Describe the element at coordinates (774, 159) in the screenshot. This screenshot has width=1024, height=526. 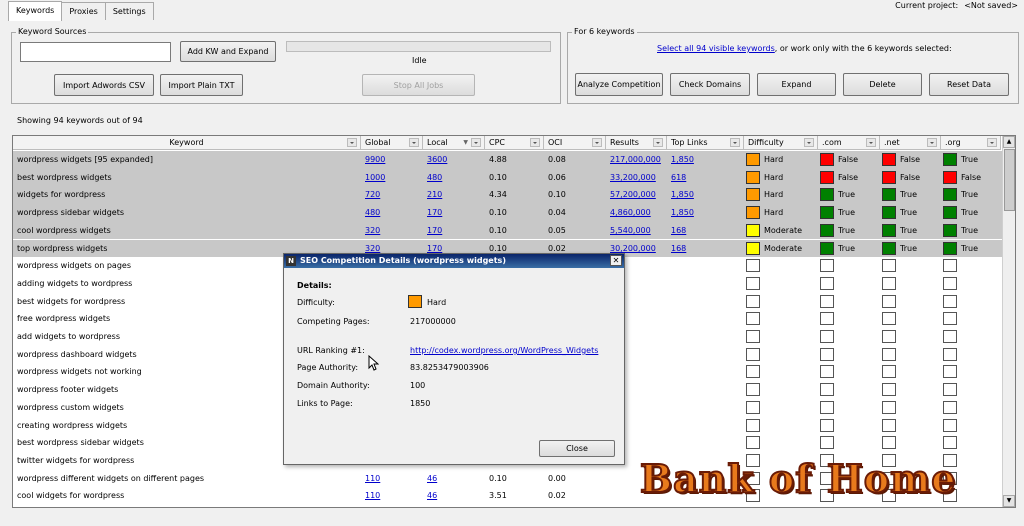
I see `difficulty-text: Hard` at that location.